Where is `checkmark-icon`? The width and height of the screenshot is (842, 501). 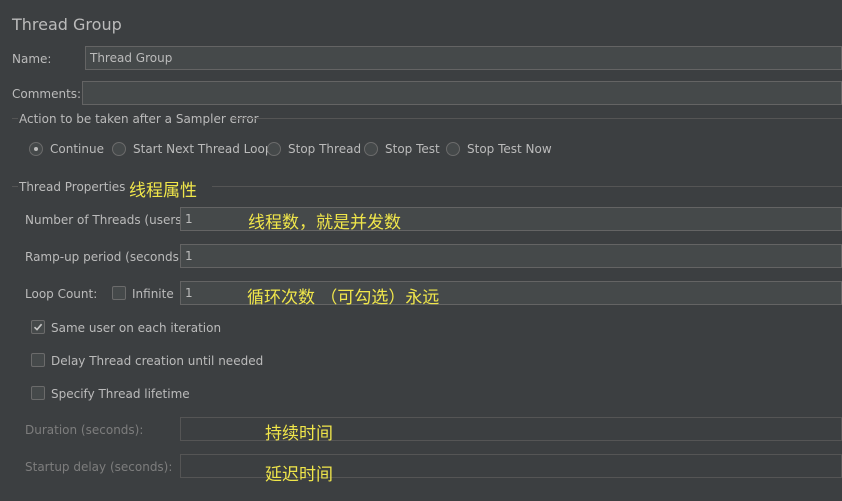
checkmark-icon is located at coordinates (38, 327).